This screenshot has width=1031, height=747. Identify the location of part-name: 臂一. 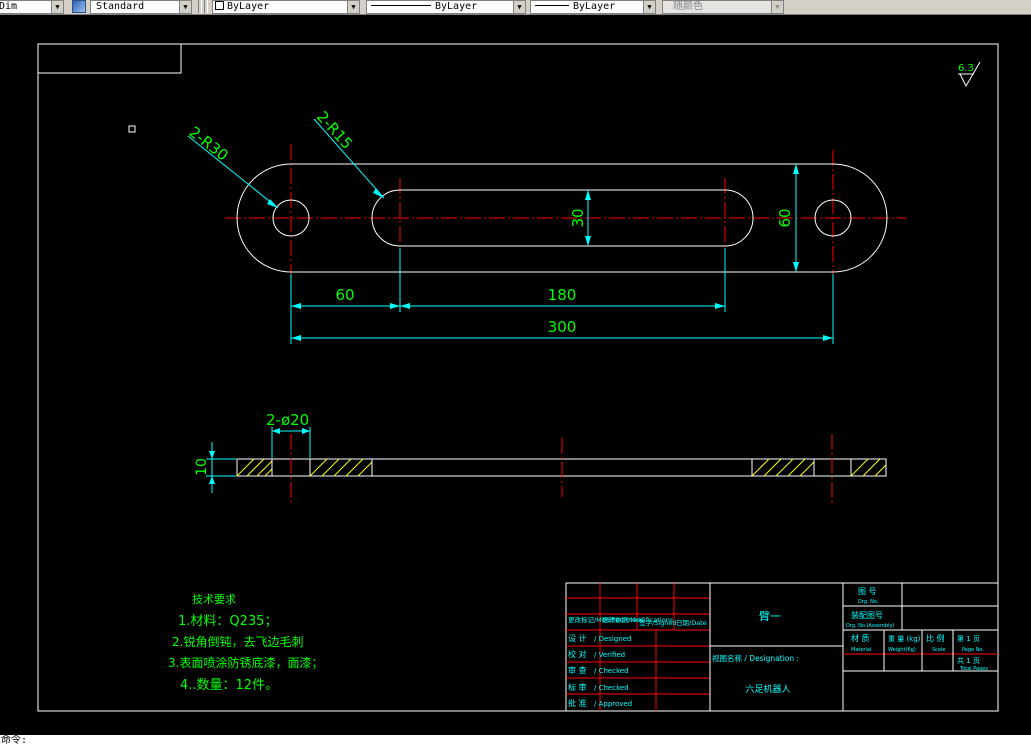
(770, 616).